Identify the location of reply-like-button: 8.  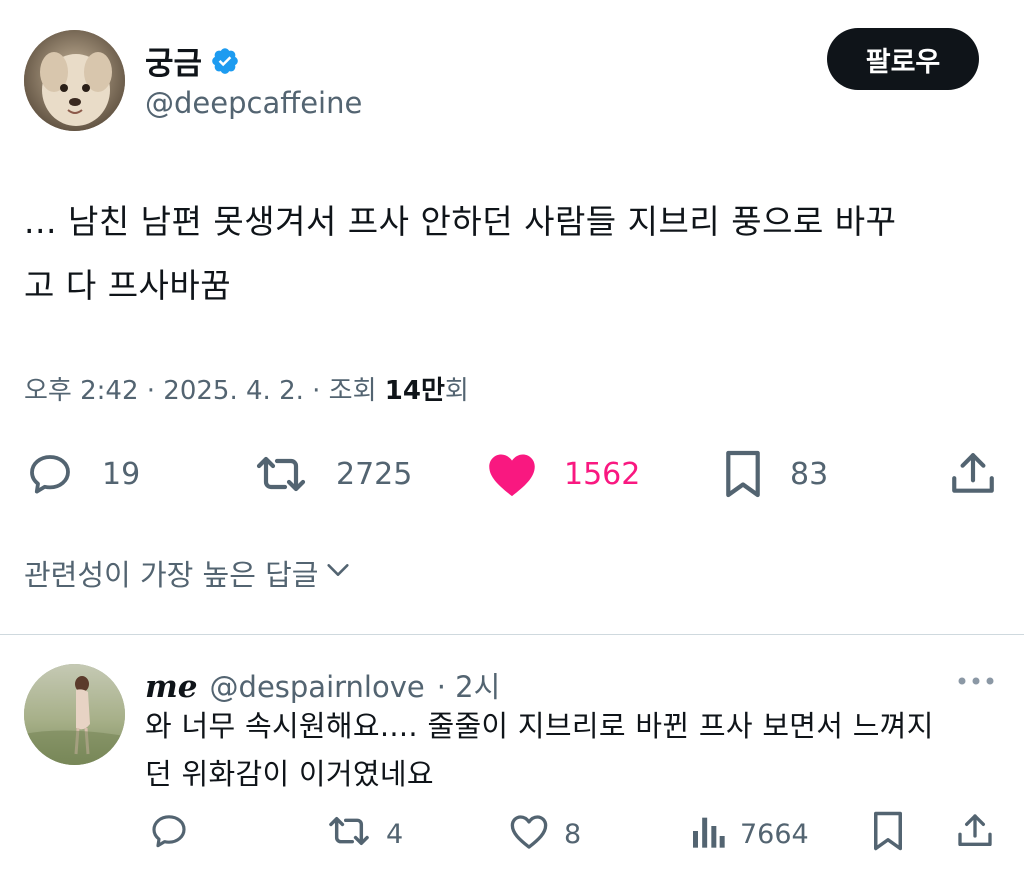
(544, 834).